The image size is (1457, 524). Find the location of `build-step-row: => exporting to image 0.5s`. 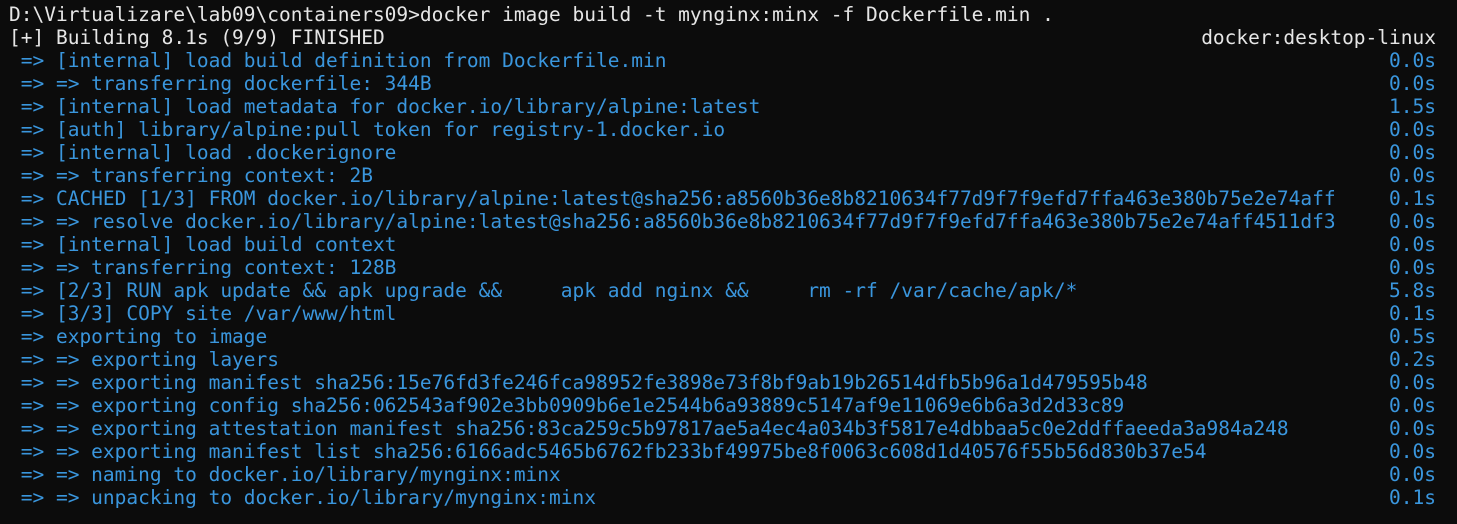

build-step-row: => exporting to image 0.5s is located at coordinates (728, 336).